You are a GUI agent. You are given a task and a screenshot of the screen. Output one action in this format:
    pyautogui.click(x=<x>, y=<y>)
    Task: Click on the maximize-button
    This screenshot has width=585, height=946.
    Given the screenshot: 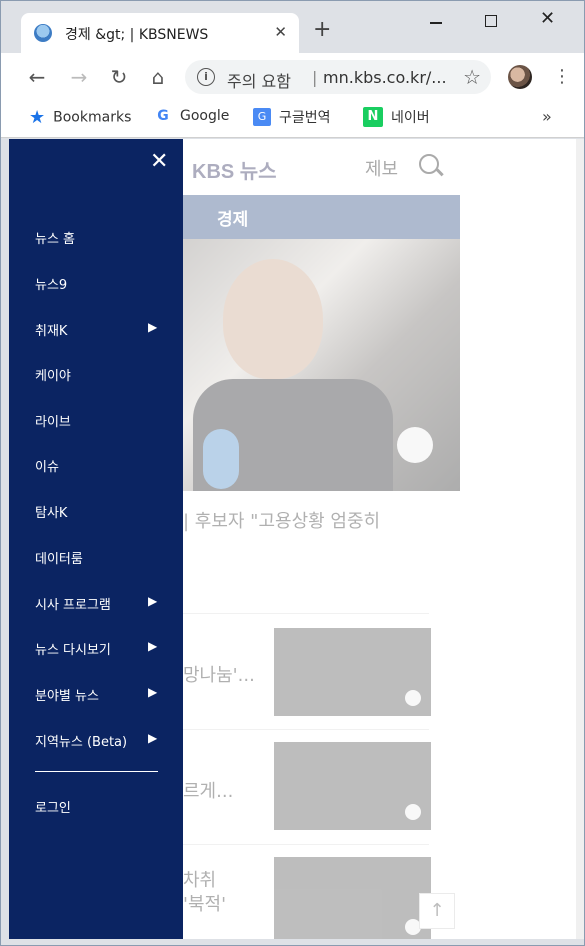 What is the action you would take?
    pyautogui.click(x=491, y=21)
    